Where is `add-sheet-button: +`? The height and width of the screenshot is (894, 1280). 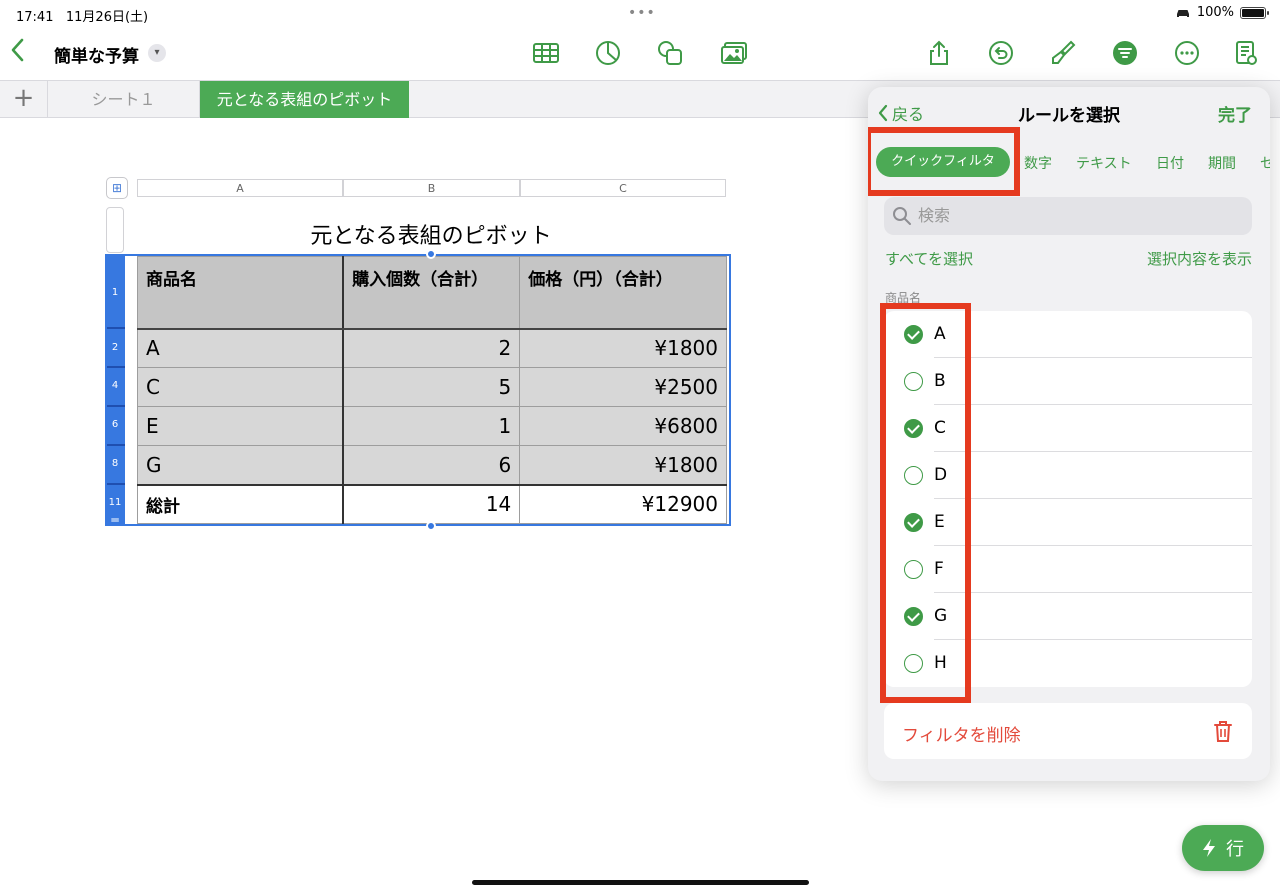 add-sheet-button: + is located at coordinates (24, 99).